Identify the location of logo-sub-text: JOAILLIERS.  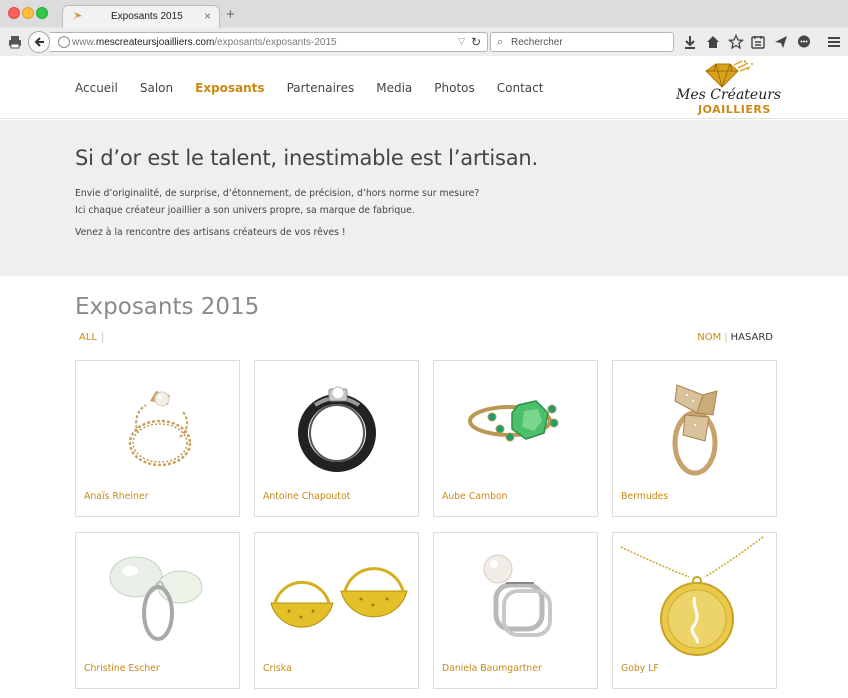
(734, 109).